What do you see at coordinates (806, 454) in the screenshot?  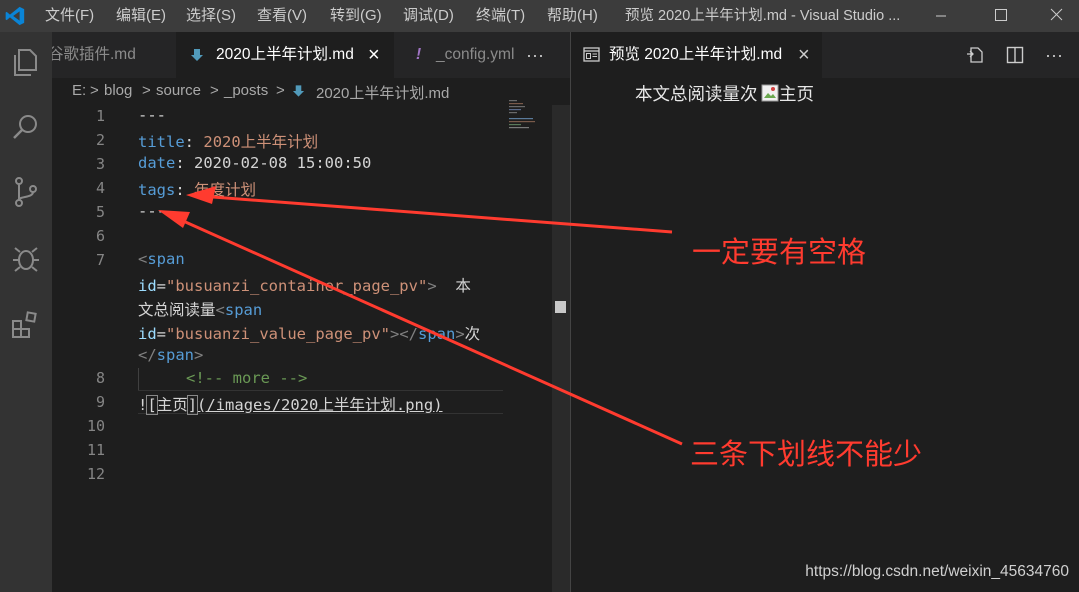 I see `annotation-three-dashes: 三条下划线不能少` at bounding box center [806, 454].